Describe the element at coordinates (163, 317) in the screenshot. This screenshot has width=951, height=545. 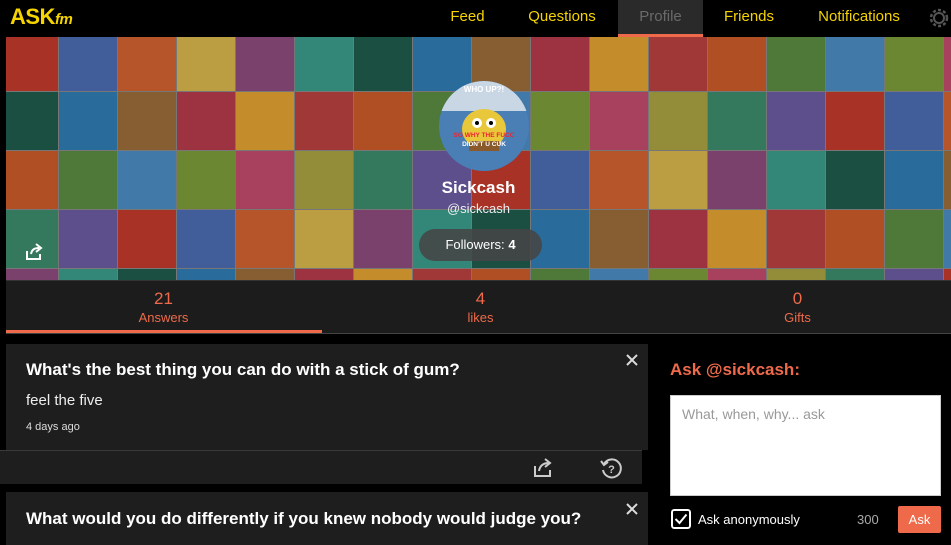
I see `stat-answers-label: Answers` at that location.